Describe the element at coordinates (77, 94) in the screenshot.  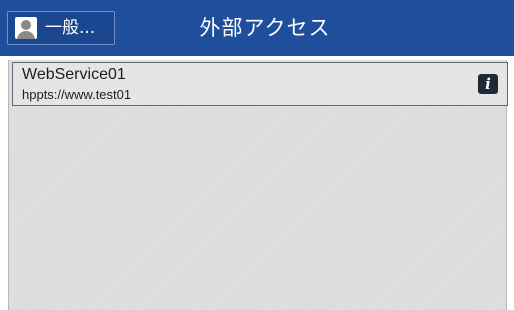
I see `service-url: hppts://www.test01` at that location.